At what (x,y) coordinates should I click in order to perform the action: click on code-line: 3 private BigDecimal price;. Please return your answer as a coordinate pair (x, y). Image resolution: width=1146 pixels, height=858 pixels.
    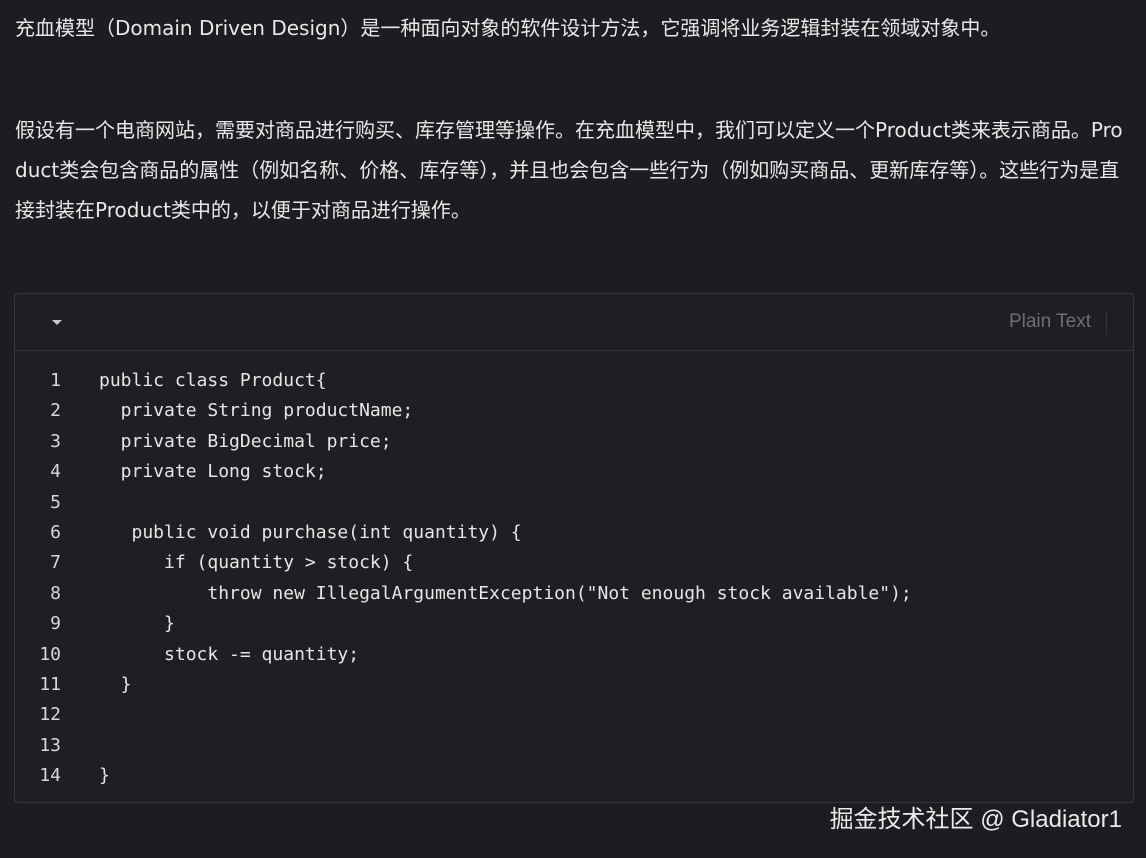
    Looking at the image, I should click on (574, 442).